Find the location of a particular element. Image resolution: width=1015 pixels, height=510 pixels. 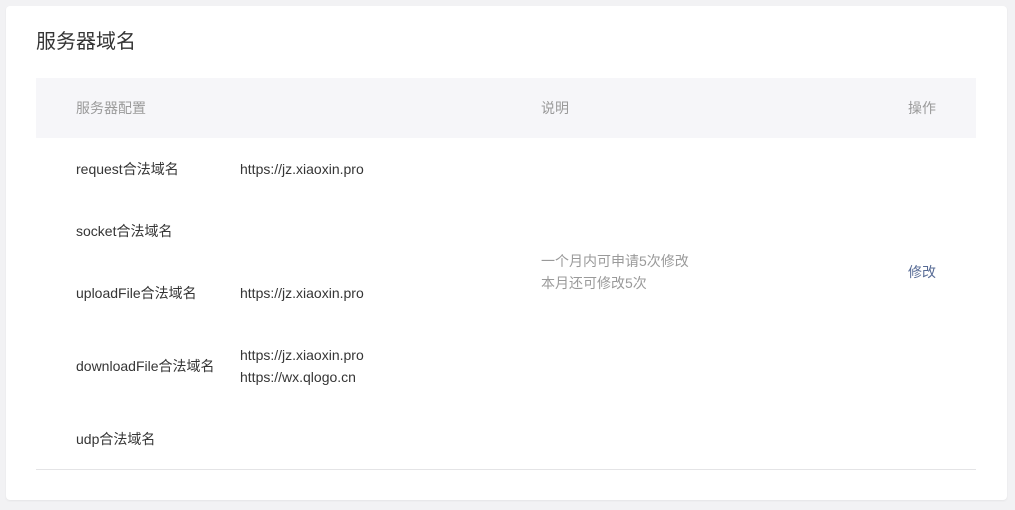

row-values-request: https://jz.xiaoxin.pro is located at coordinates (302, 169).